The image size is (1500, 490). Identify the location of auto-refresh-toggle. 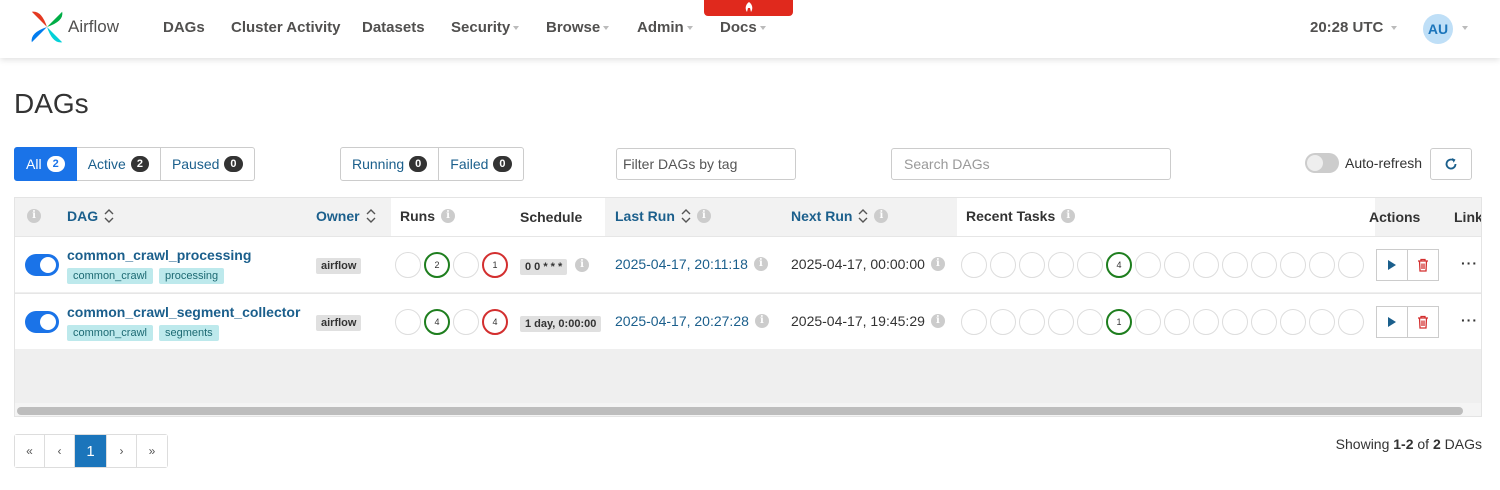
(1322, 163).